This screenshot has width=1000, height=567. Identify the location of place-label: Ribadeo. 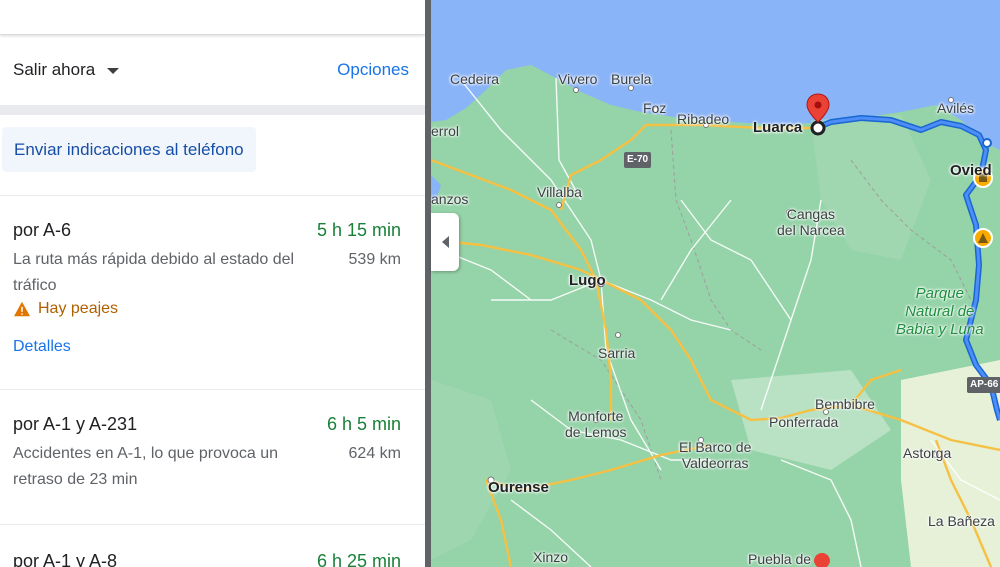
(703, 119).